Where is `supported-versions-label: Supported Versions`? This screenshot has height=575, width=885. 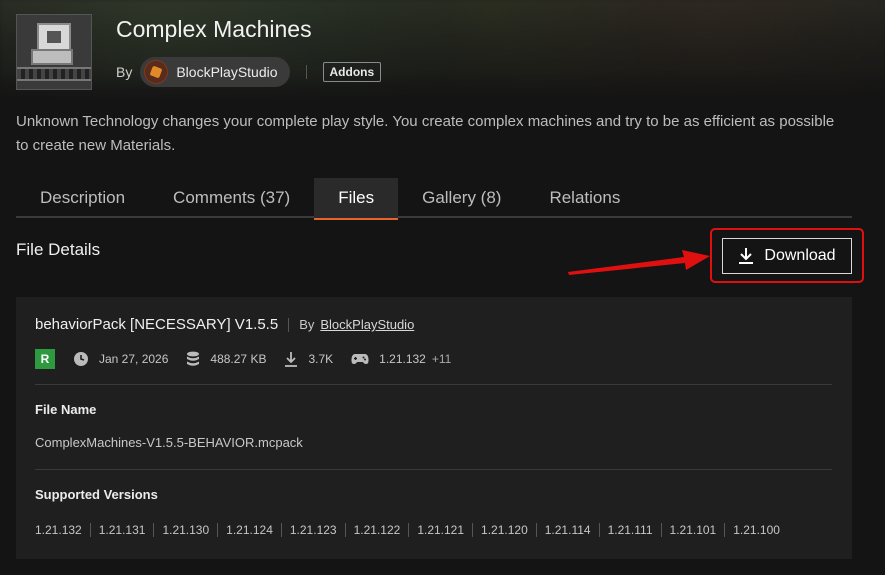 supported-versions-label: Supported Versions is located at coordinates (96, 494).